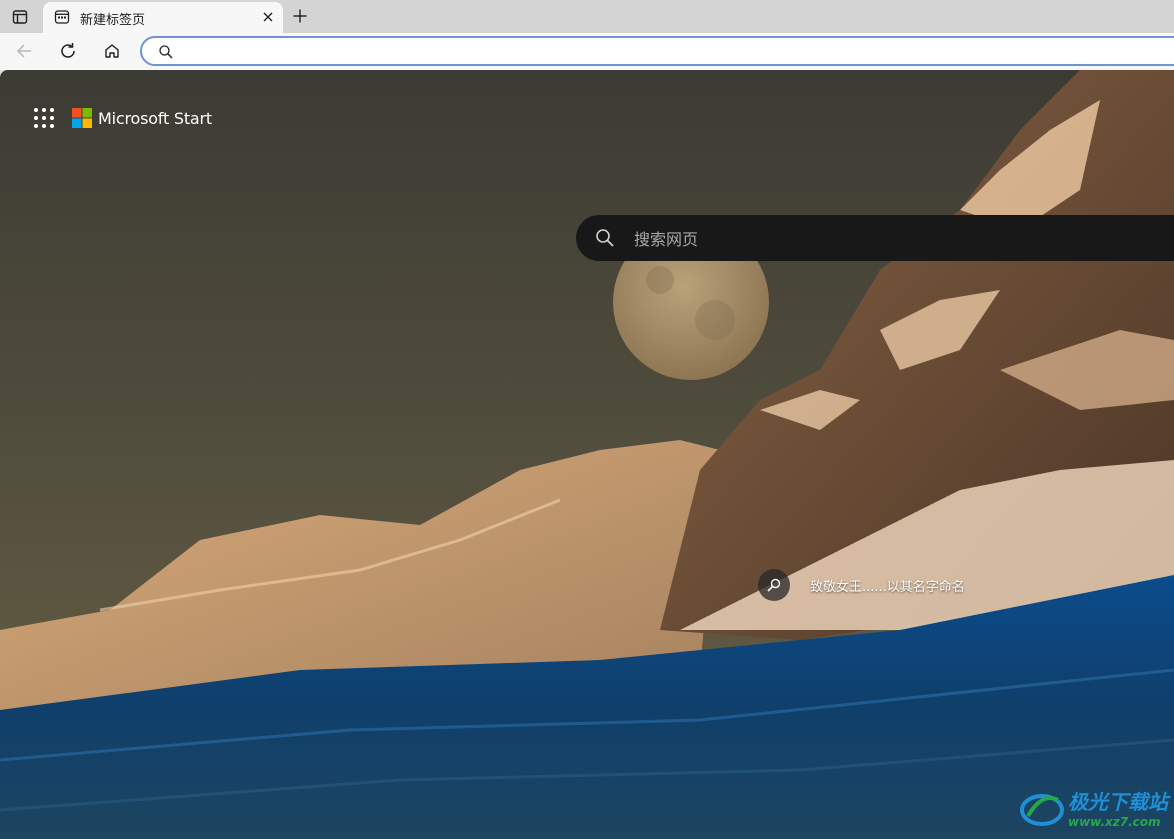 This screenshot has width=1174, height=839. I want to click on microsoft-logo-icon, so click(82, 118).